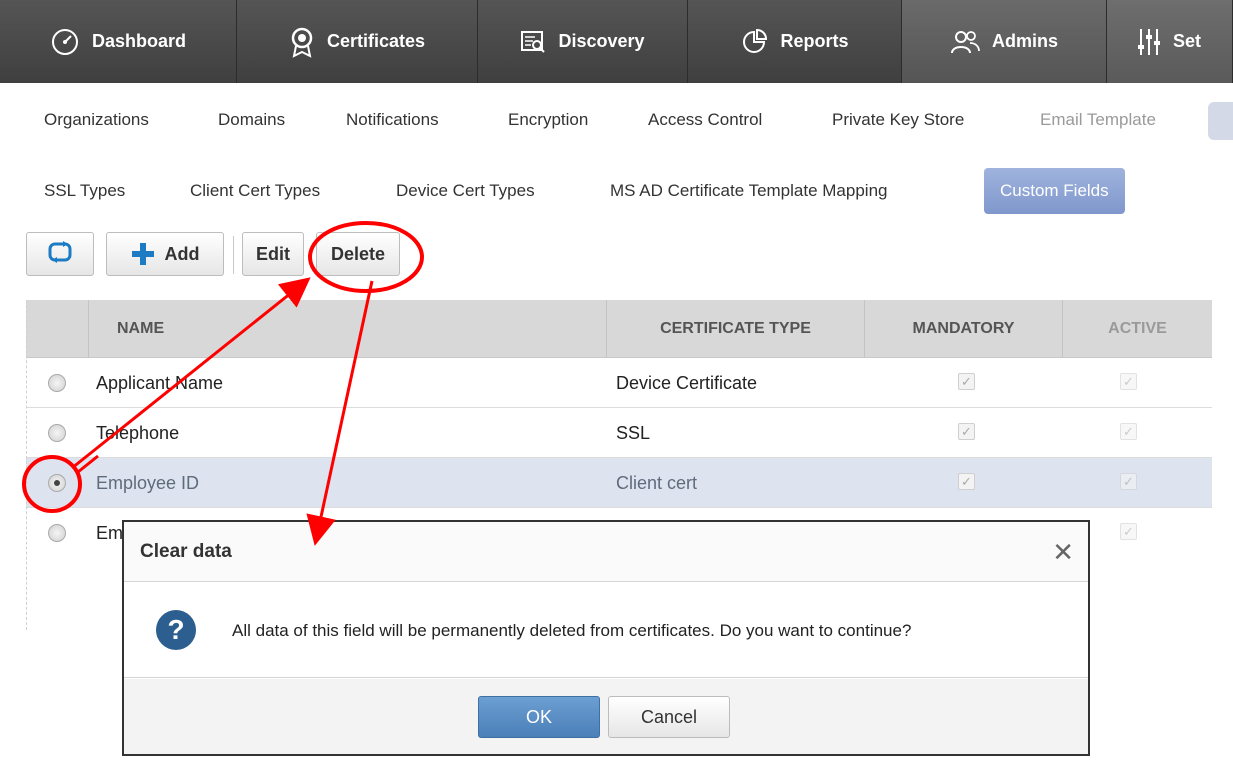  I want to click on refresh-button, so click(60, 254).